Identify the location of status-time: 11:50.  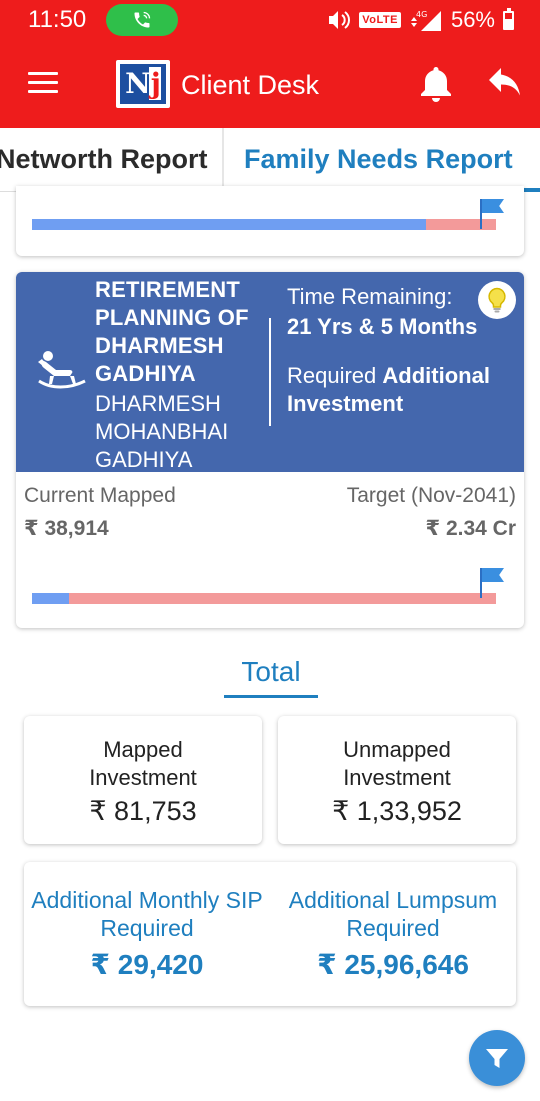
(57, 19).